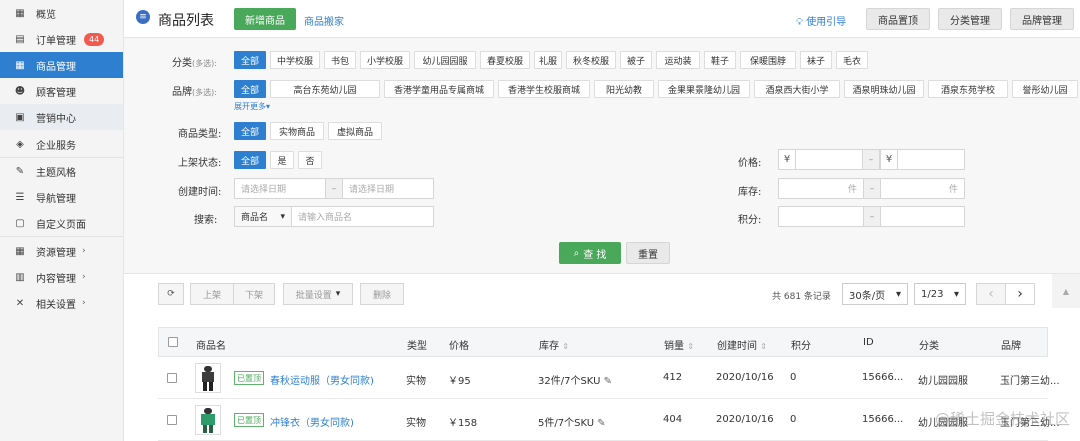  What do you see at coordinates (355, 131) in the screenshot?
I see `type-chip-virtual: 虚拟商品` at bounding box center [355, 131].